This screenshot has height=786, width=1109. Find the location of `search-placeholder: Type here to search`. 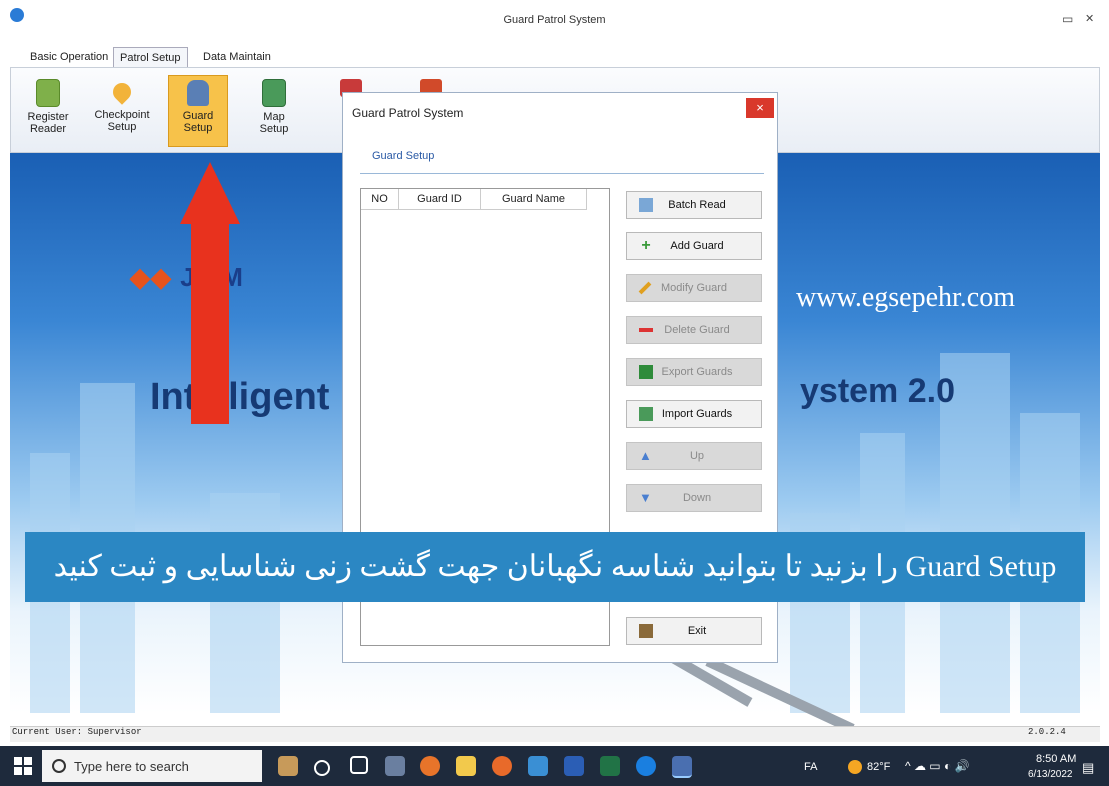

search-placeholder: Type here to search is located at coordinates (131, 766).